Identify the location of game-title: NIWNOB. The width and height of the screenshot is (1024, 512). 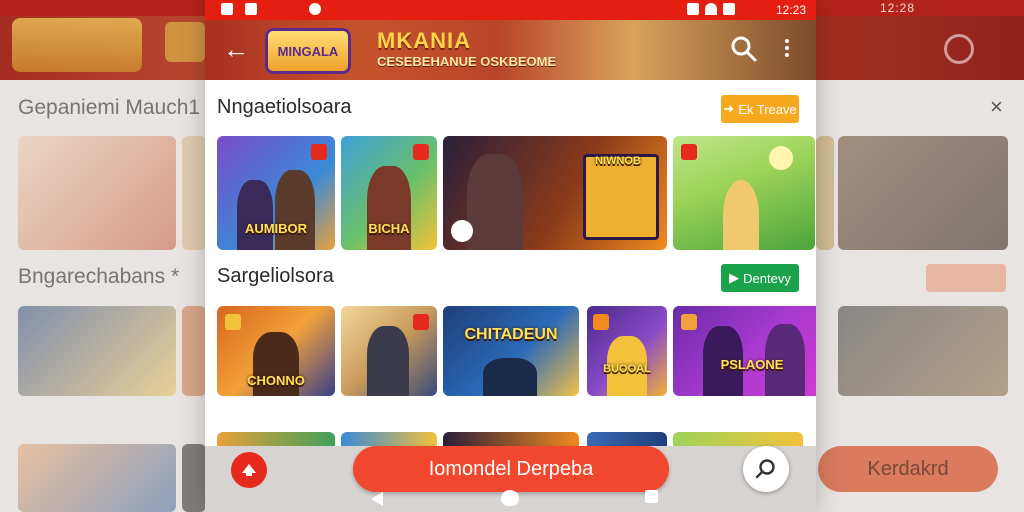
(618, 161).